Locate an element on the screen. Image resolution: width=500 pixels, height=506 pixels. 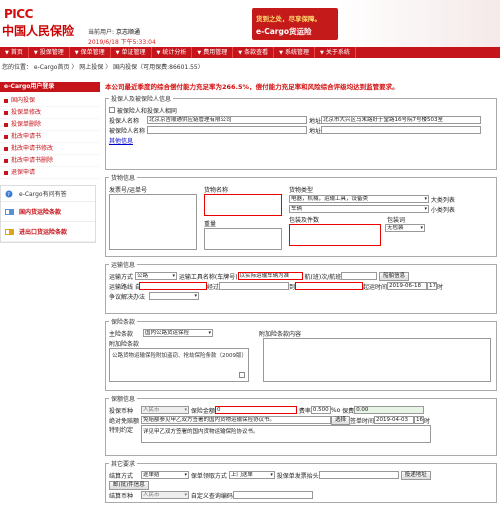
package-method-select: 无包装 is located at coordinates (405, 228).